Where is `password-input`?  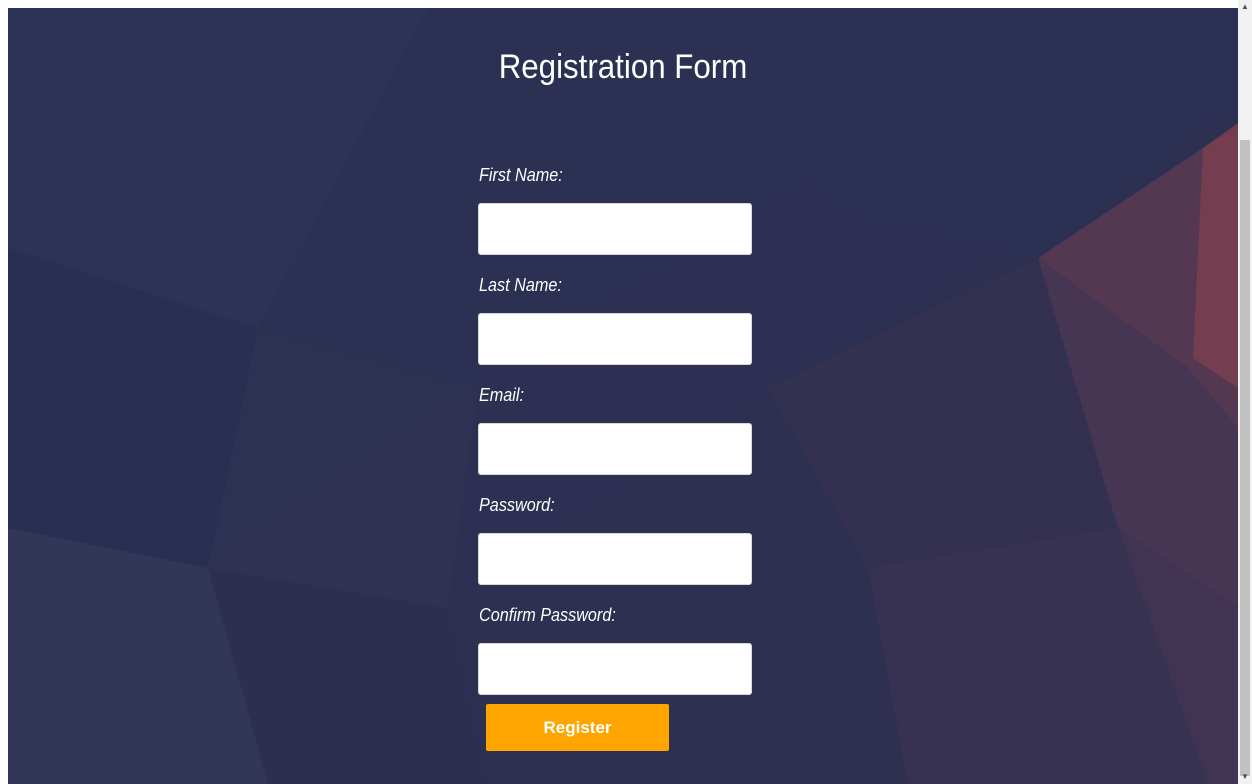 password-input is located at coordinates (615, 559).